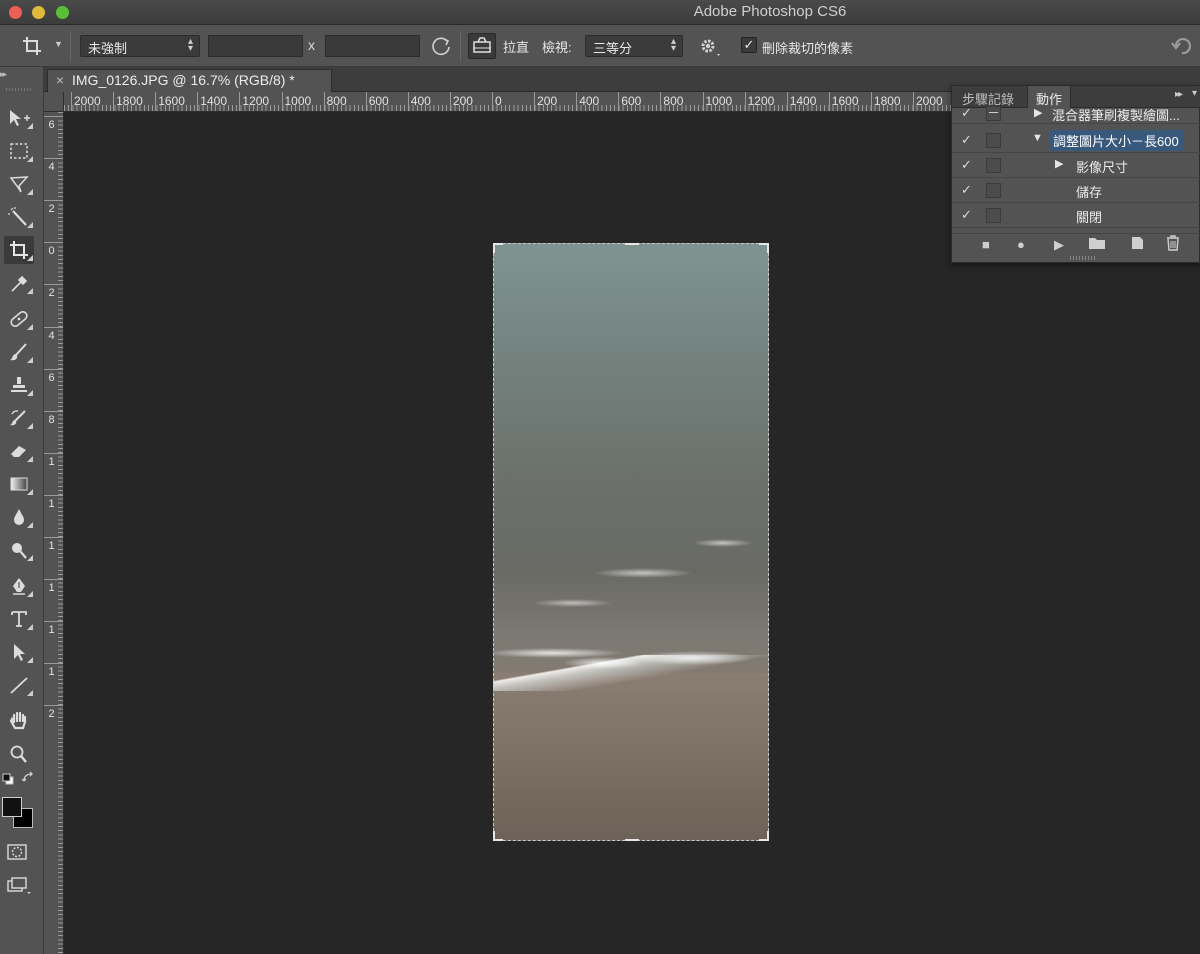  Describe the element at coordinates (709, 46) in the screenshot. I see `gear-icon` at that location.